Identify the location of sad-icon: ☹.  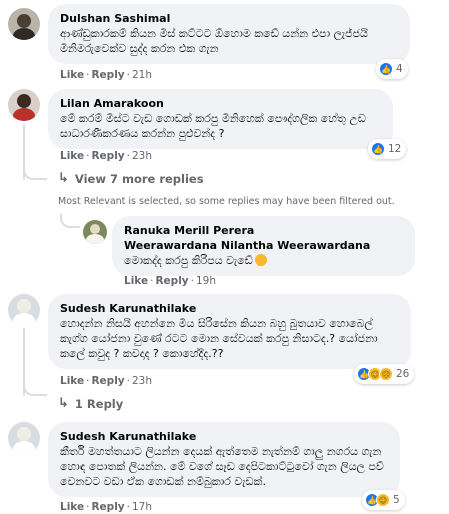
(386, 374).